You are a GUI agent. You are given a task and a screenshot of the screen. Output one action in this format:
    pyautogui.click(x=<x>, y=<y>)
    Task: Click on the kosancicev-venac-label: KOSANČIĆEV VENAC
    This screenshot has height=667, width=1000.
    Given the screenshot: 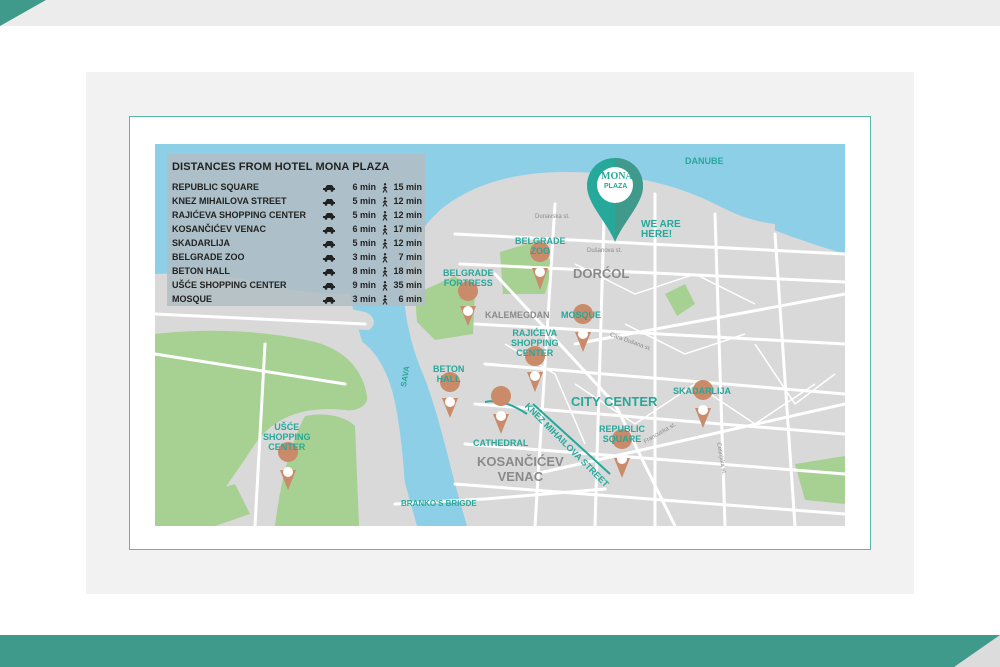 What is the action you would take?
    pyautogui.click(x=520, y=469)
    